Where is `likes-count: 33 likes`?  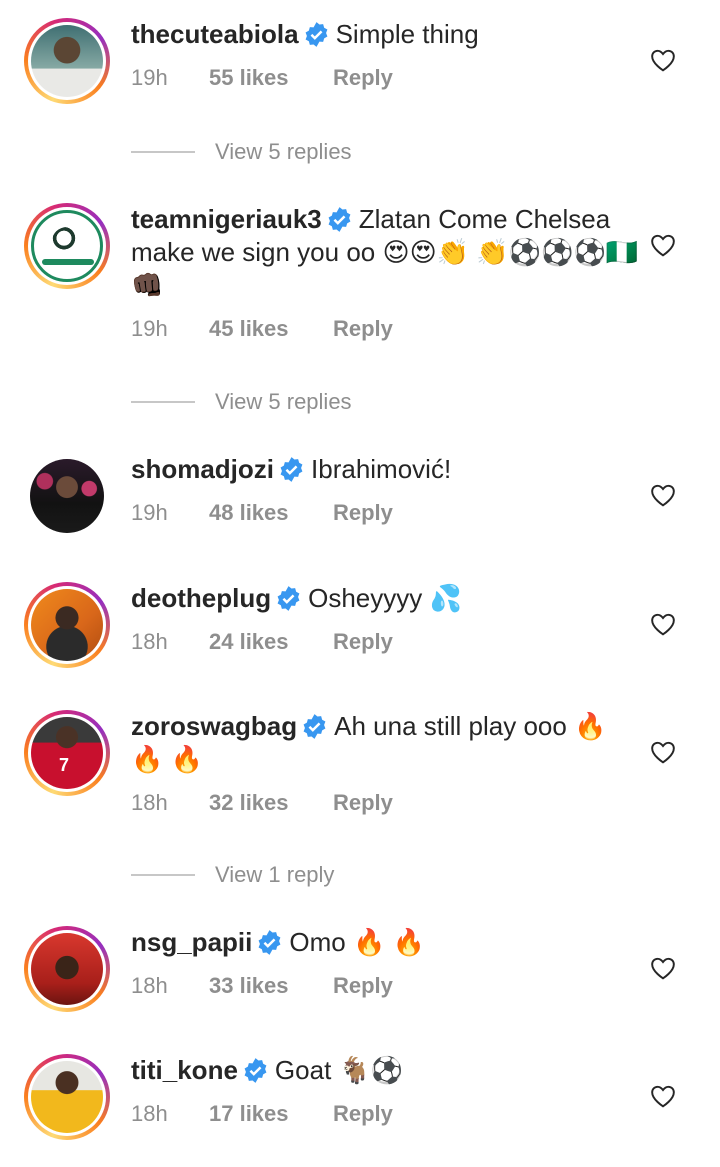
likes-count: 33 likes is located at coordinates (271, 986).